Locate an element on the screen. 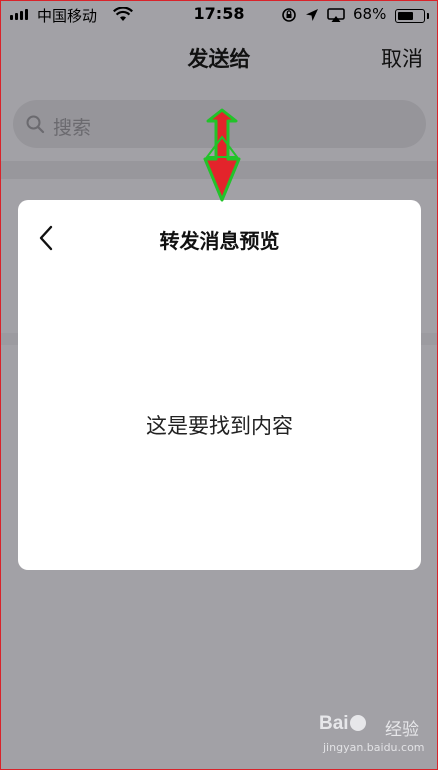  baidu-jingyan-watermark: Bai 经验 jingyan.baidu.com is located at coordinates (374, 739).